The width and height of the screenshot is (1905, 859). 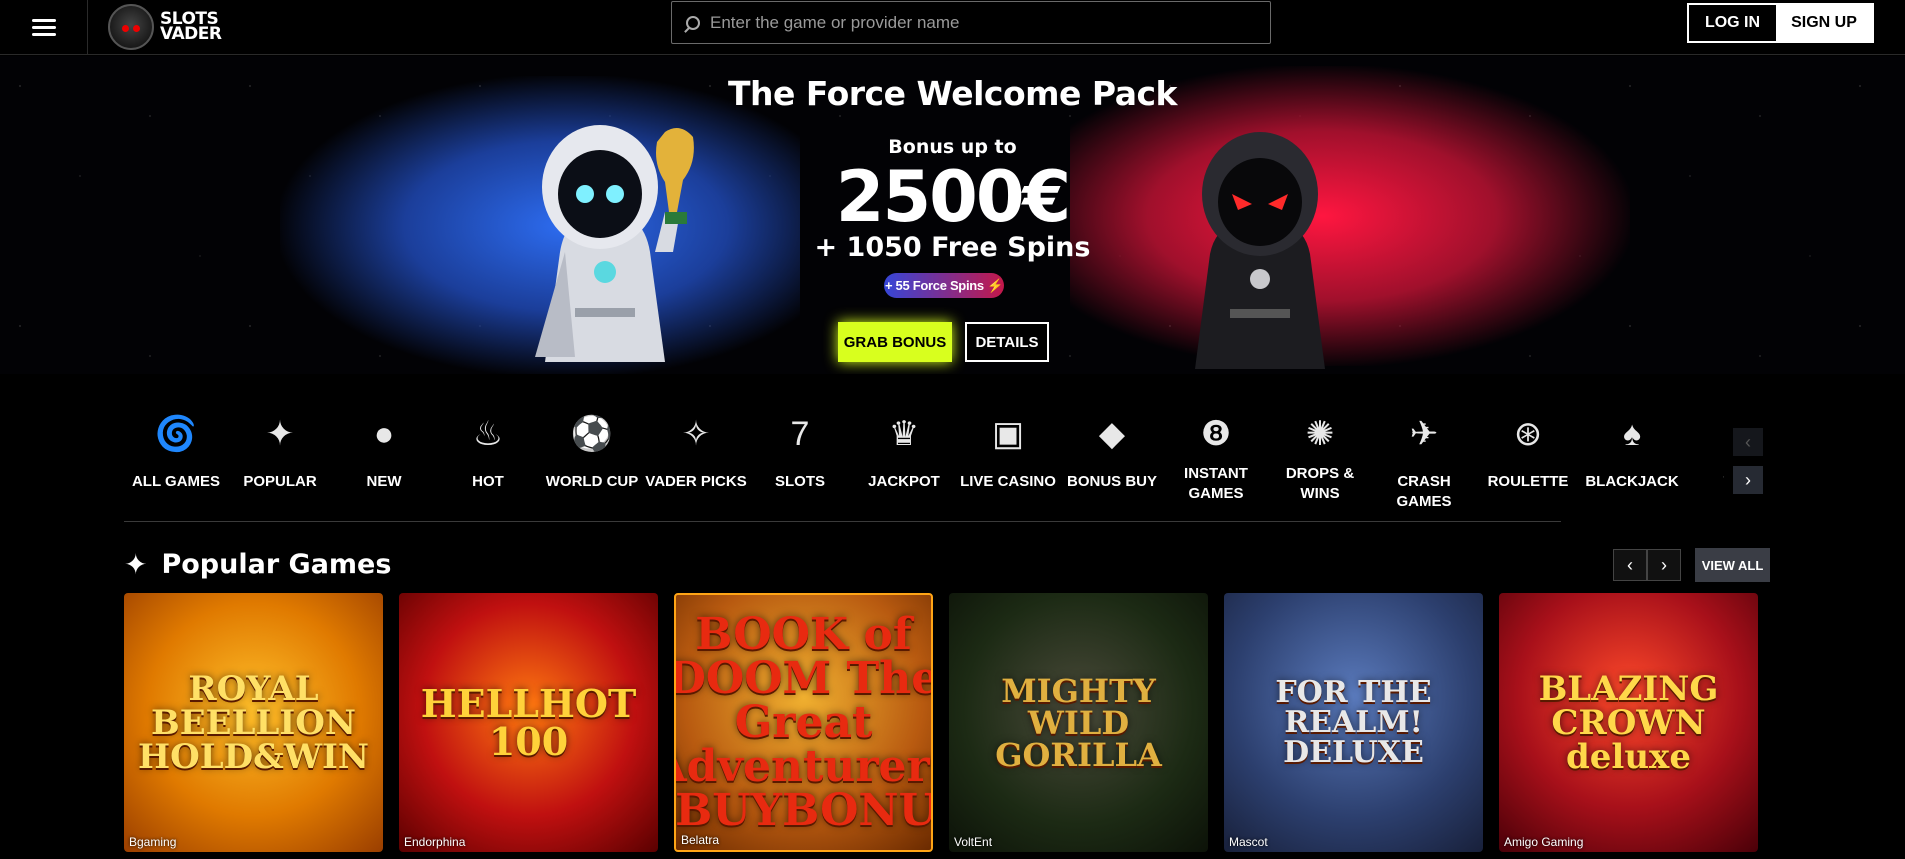 I want to click on category-label: JACKPOT, so click(x=904, y=481).